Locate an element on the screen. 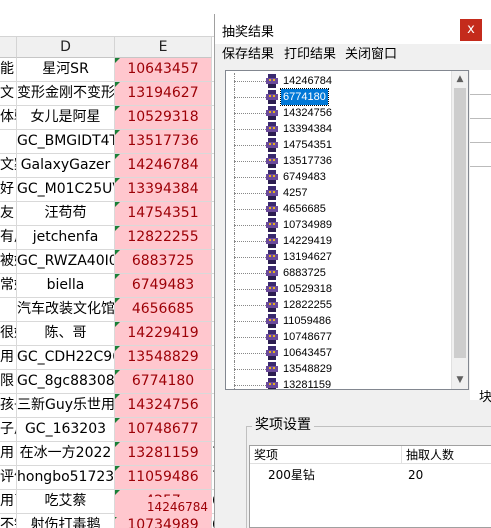 Image resolution: width=491 pixels, height=528 pixels. cell-c: 评价 is located at coordinates (8, 478).